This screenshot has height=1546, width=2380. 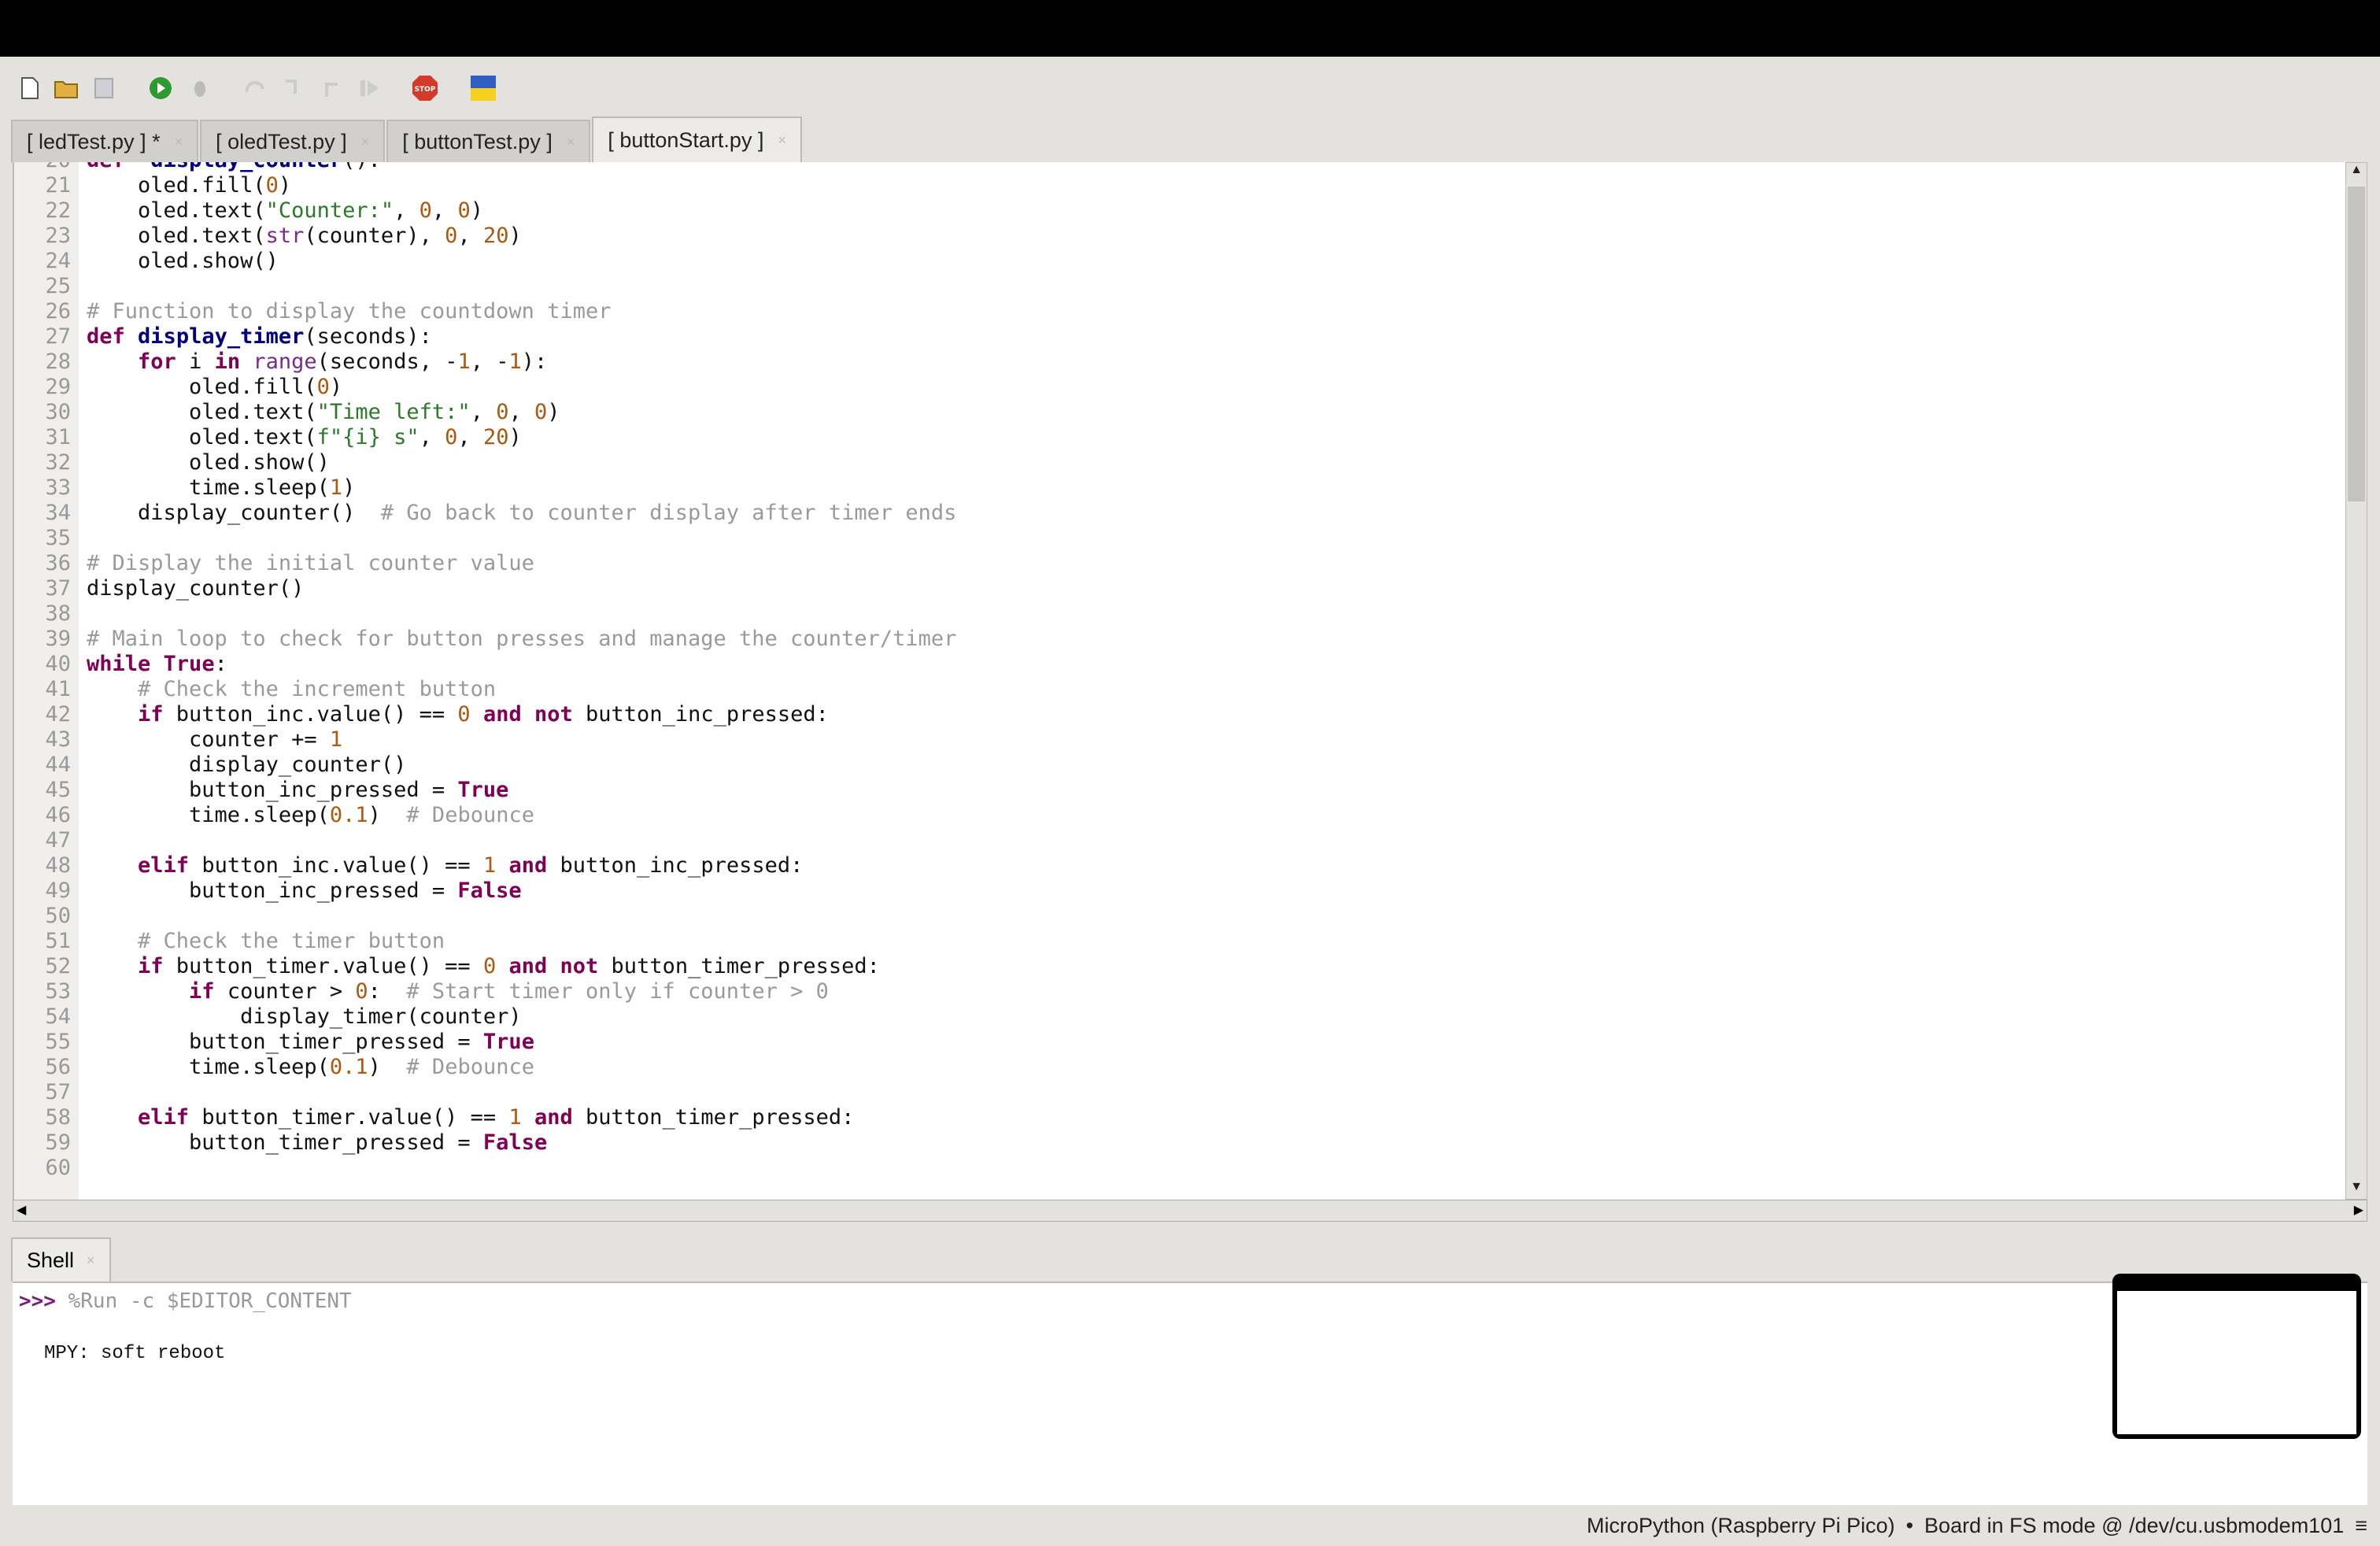 I want to click on code-line: 46 time.sleep(0.1) # Debounce, so click(x=485, y=815).